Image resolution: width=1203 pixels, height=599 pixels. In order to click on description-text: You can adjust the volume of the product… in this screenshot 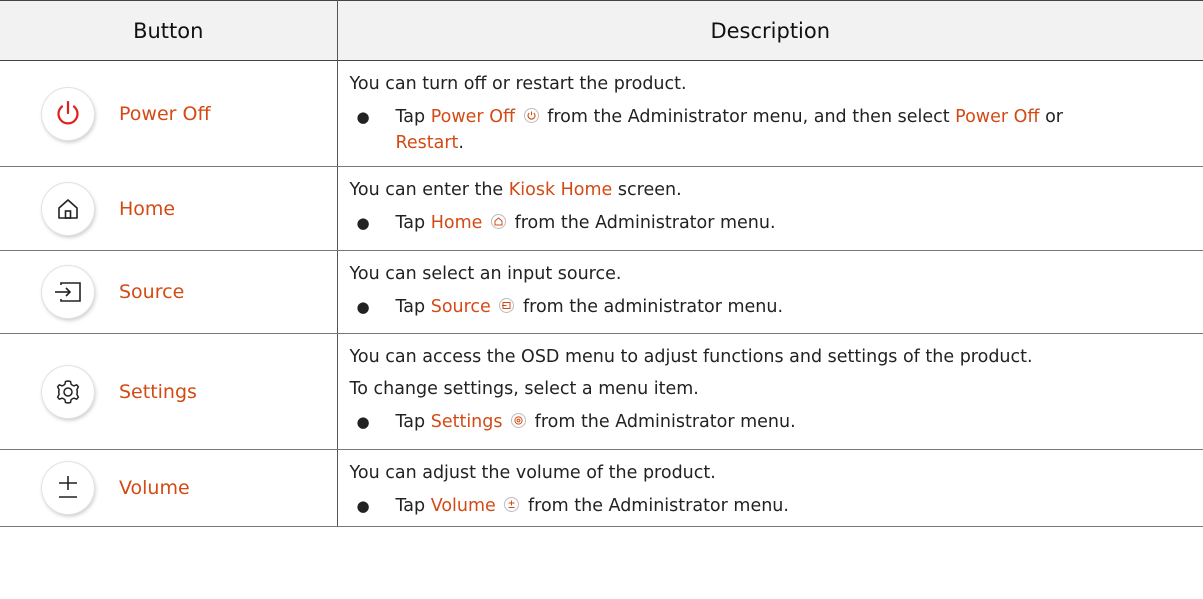, I will do `click(532, 473)`.